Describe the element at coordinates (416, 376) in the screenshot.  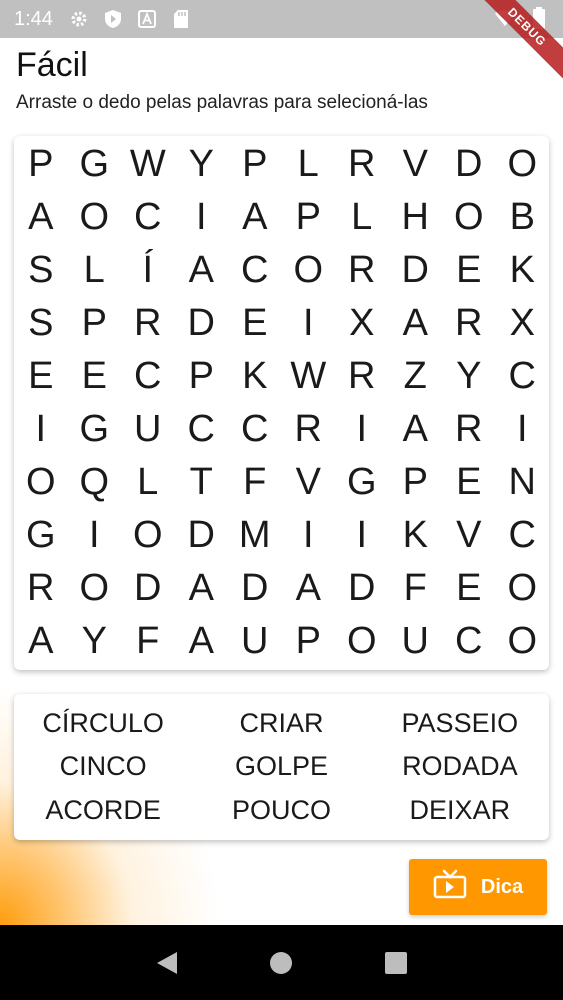
I see `grid-cell: Z` at that location.